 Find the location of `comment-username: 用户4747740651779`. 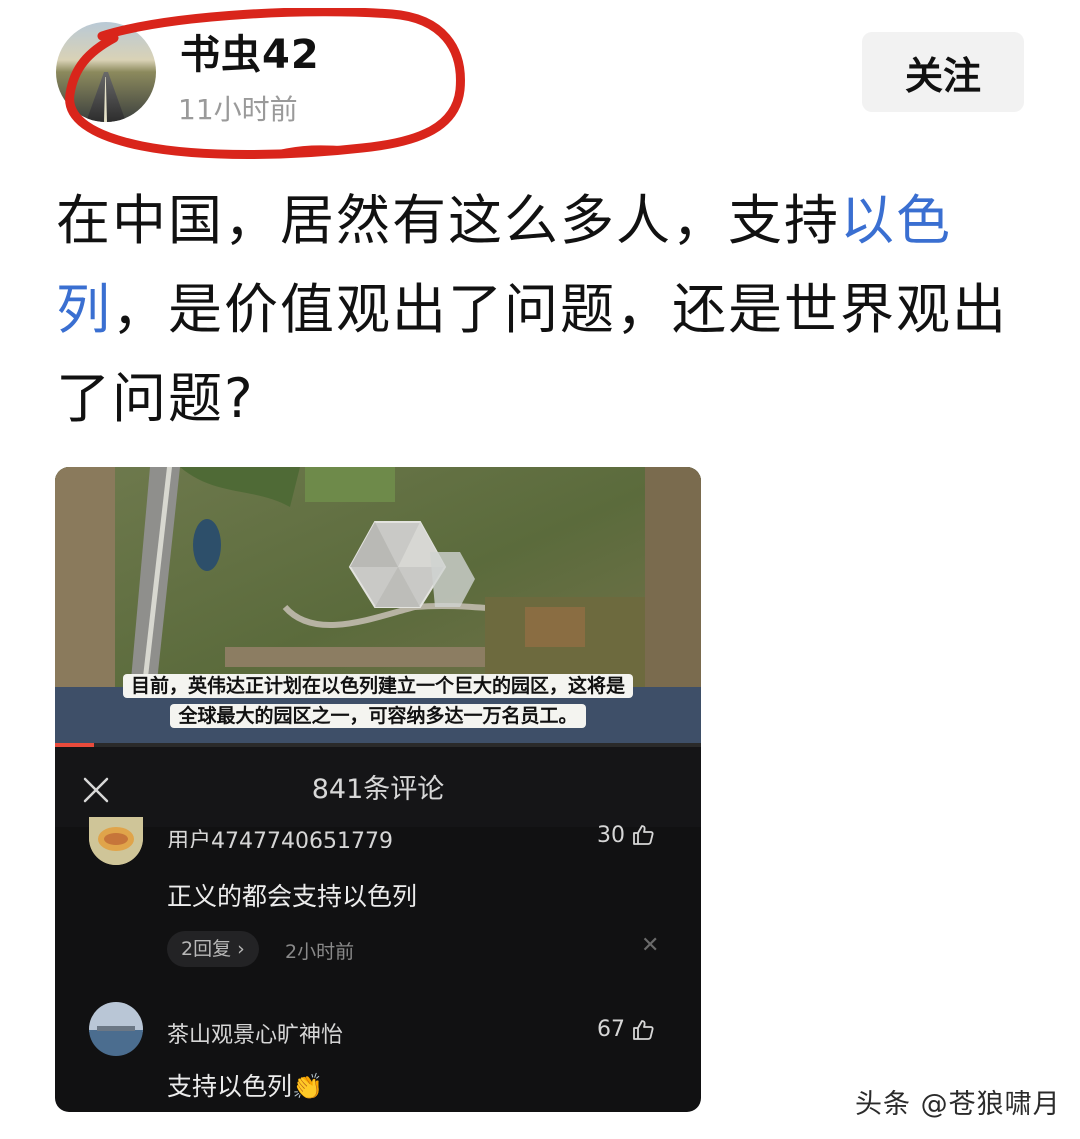

comment-username: 用户4747740651779 is located at coordinates (280, 836).